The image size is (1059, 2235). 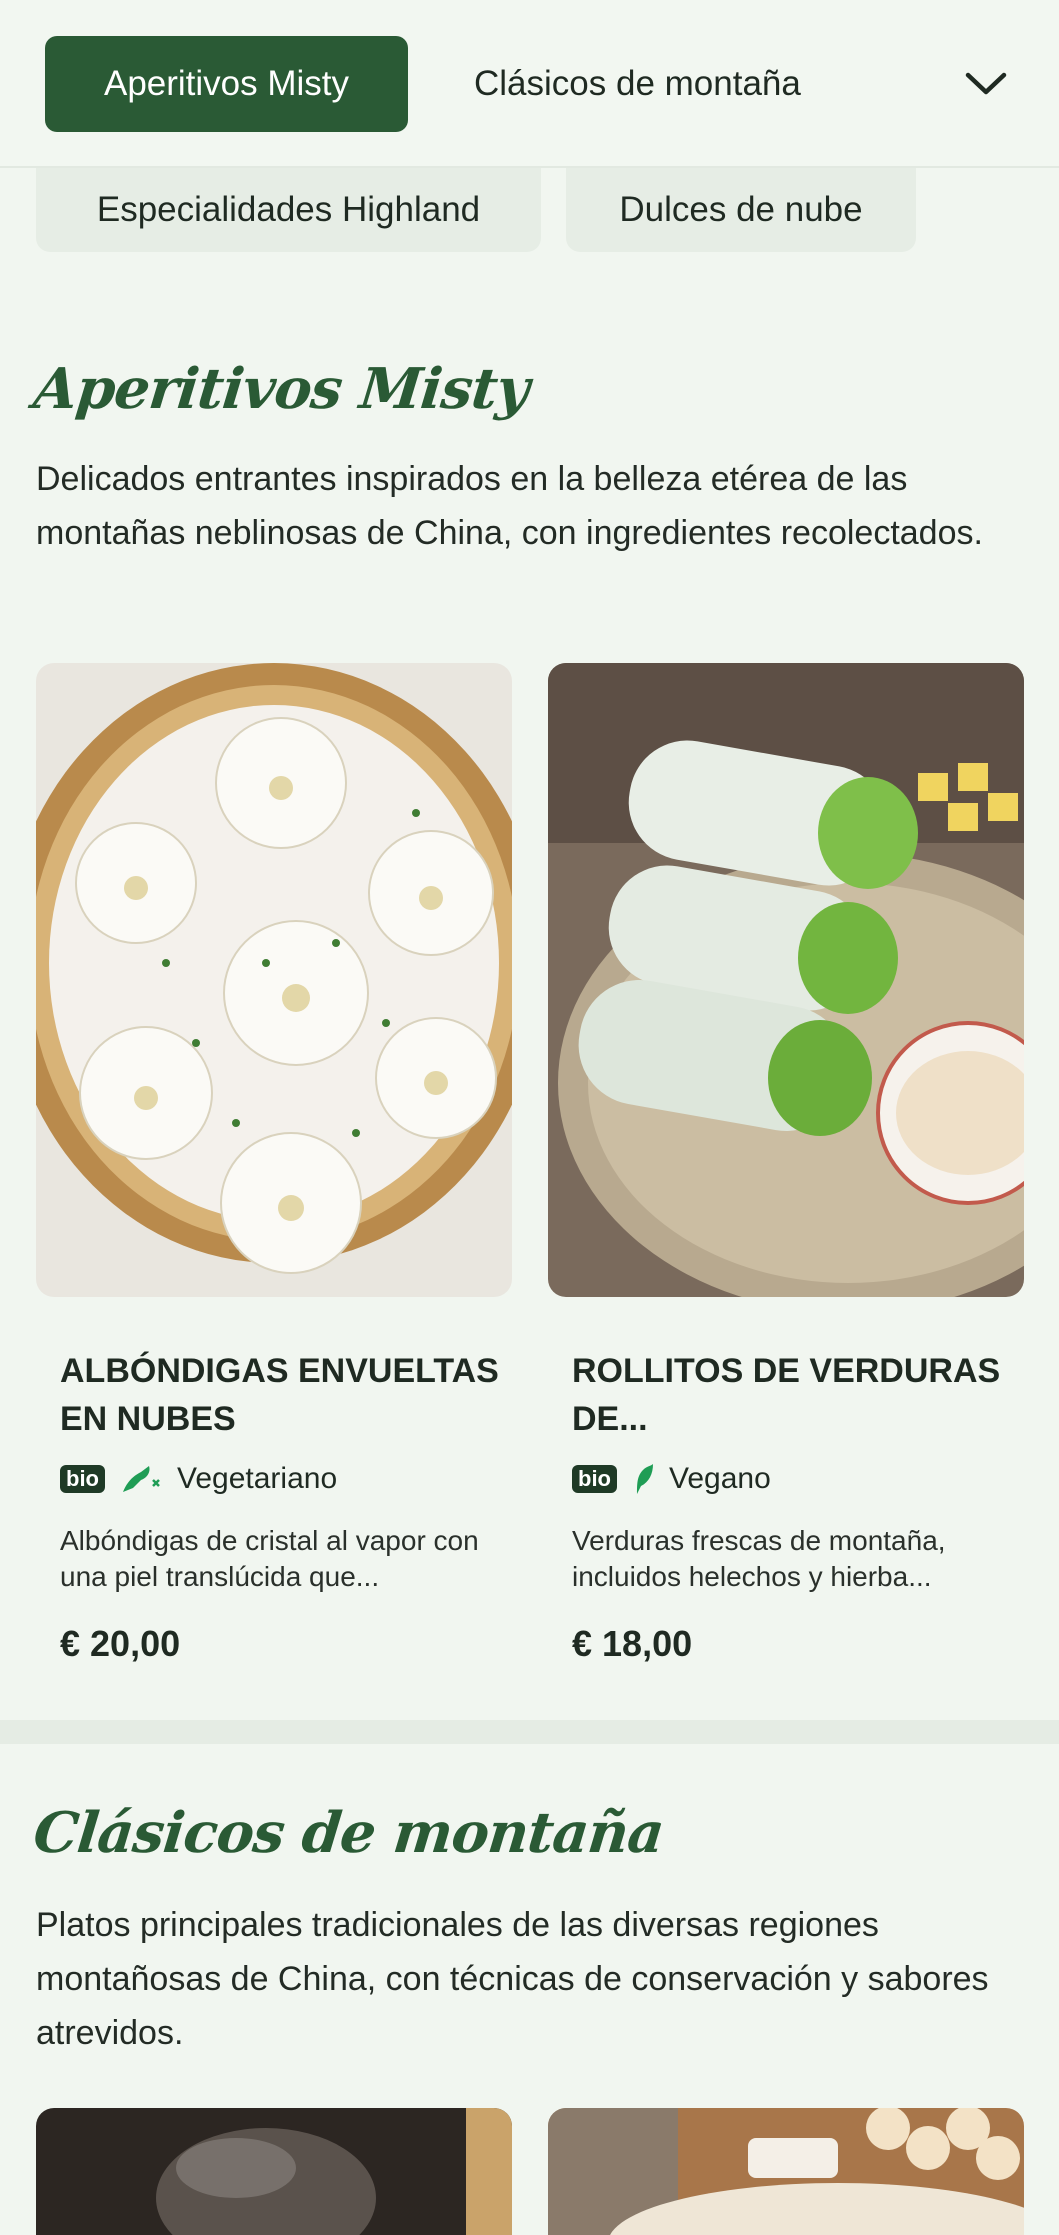 What do you see at coordinates (643, 1479) in the screenshot?
I see `leaf-icon` at bounding box center [643, 1479].